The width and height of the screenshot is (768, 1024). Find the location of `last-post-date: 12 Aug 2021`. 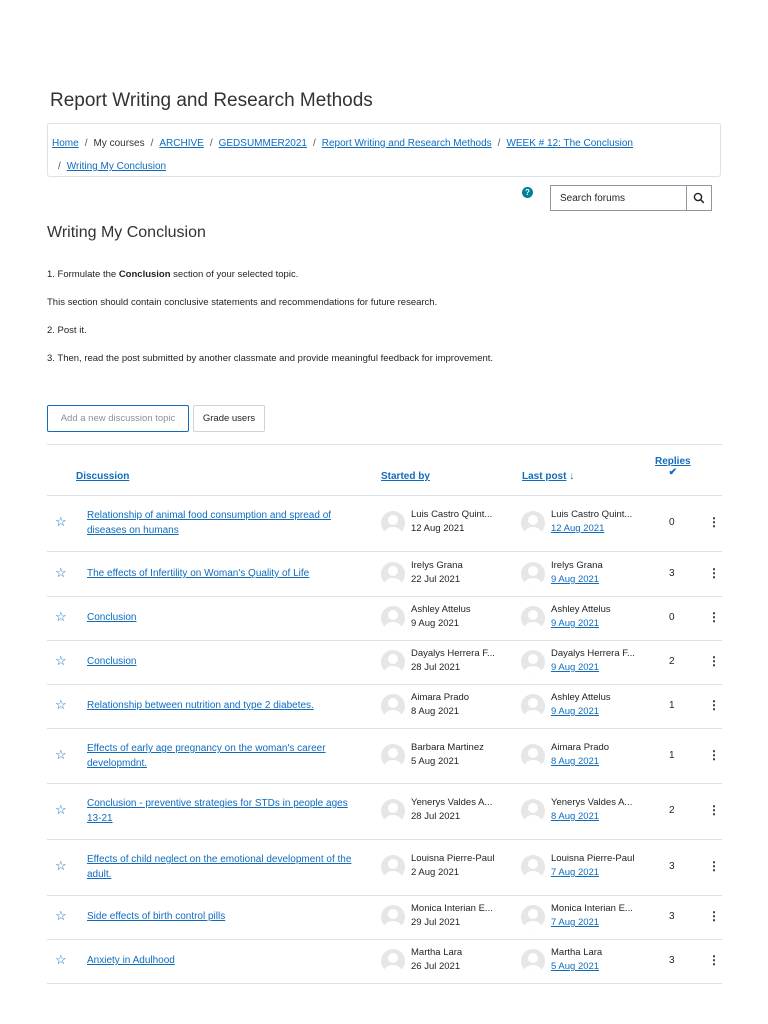

last-post-date: 12 Aug 2021 is located at coordinates (577, 529).